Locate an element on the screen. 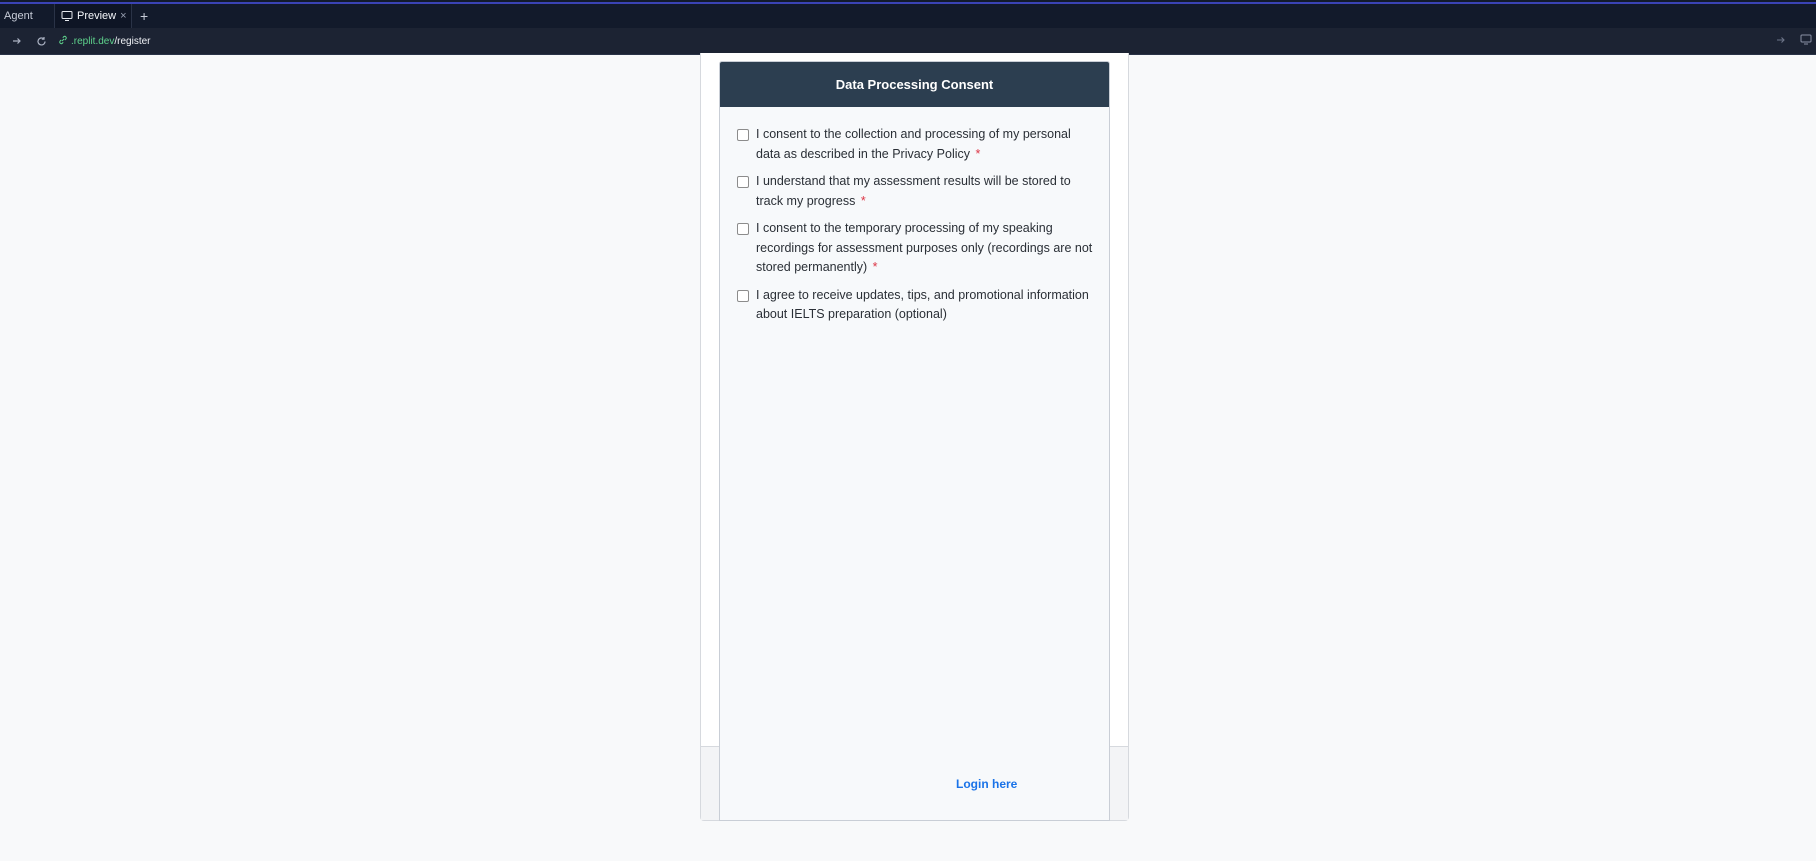 The width and height of the screenshot is (1816, 861). tab-agent-label: Agent is located at coordinates (18, 16).